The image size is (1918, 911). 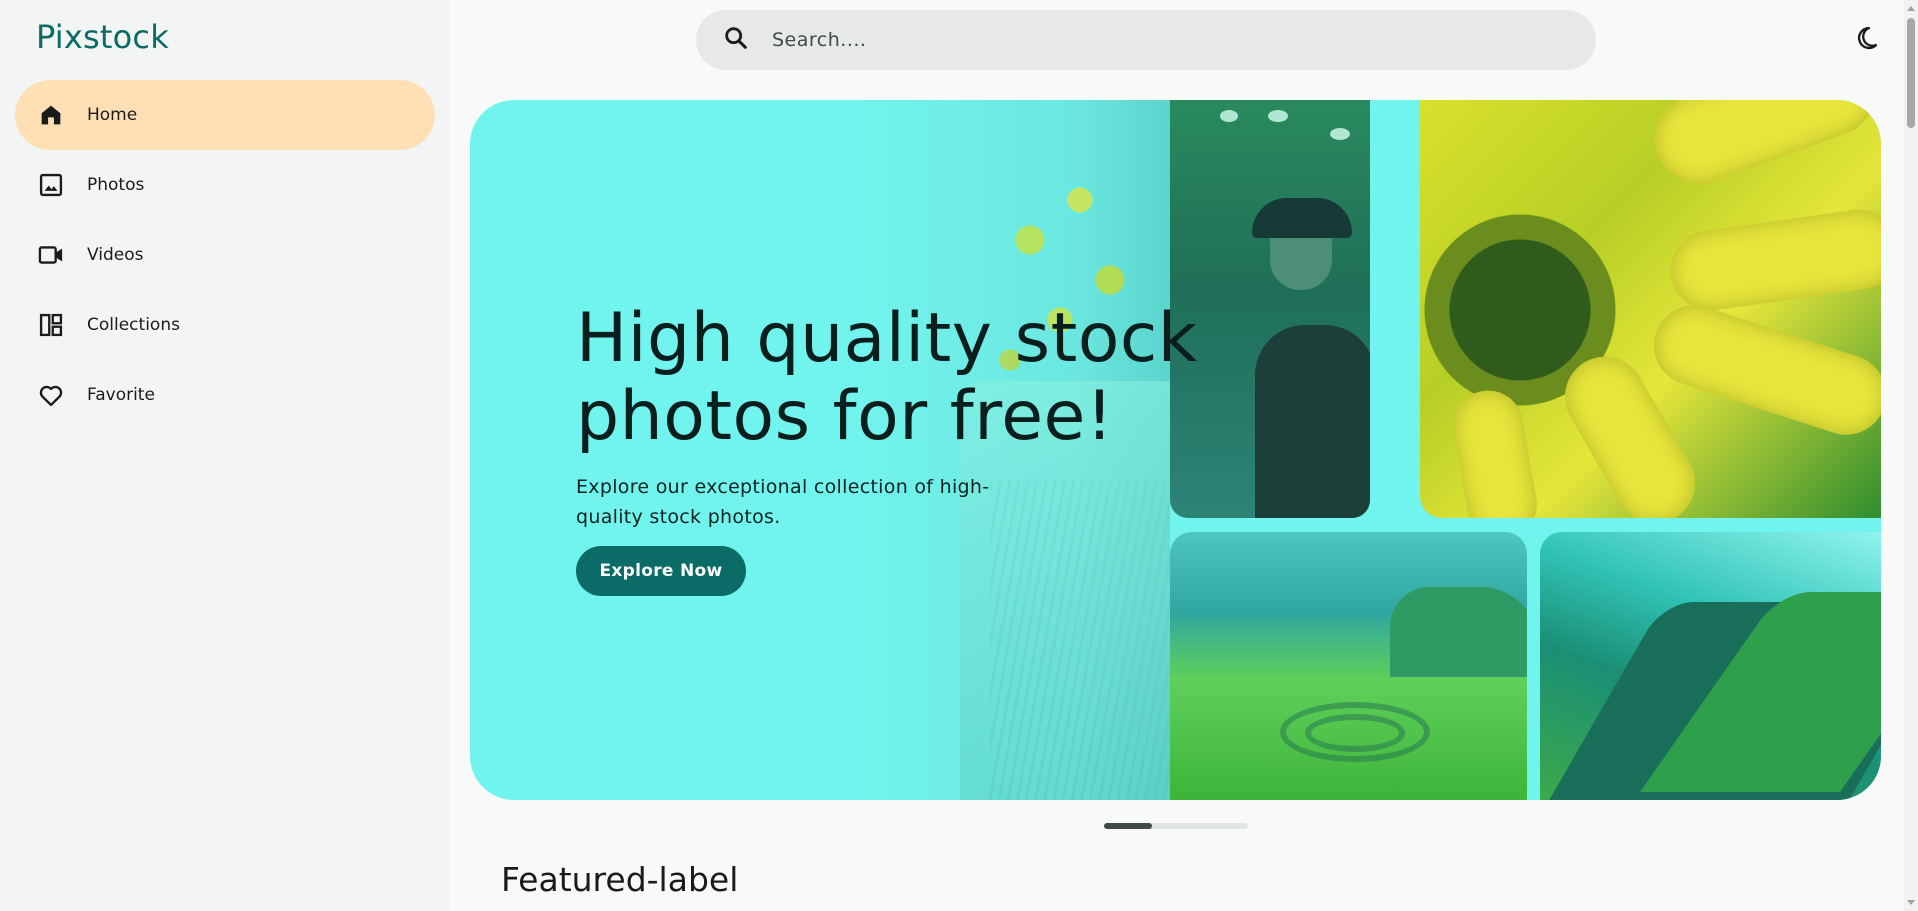 What do you see at coordinates (887, 338) in the screenshot?
I see `hero-title-line-1: High quality stock` at bounding box center [887, 338].